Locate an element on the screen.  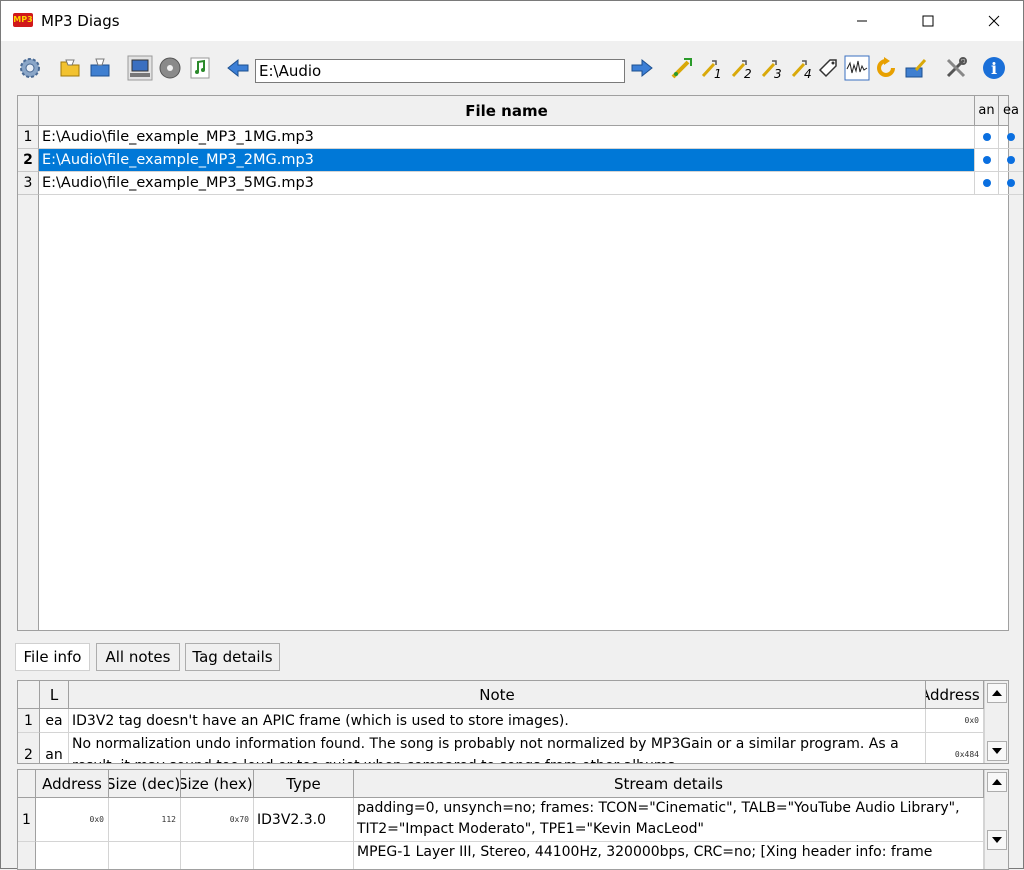
about-button: i is located at coordinates (994, 68).